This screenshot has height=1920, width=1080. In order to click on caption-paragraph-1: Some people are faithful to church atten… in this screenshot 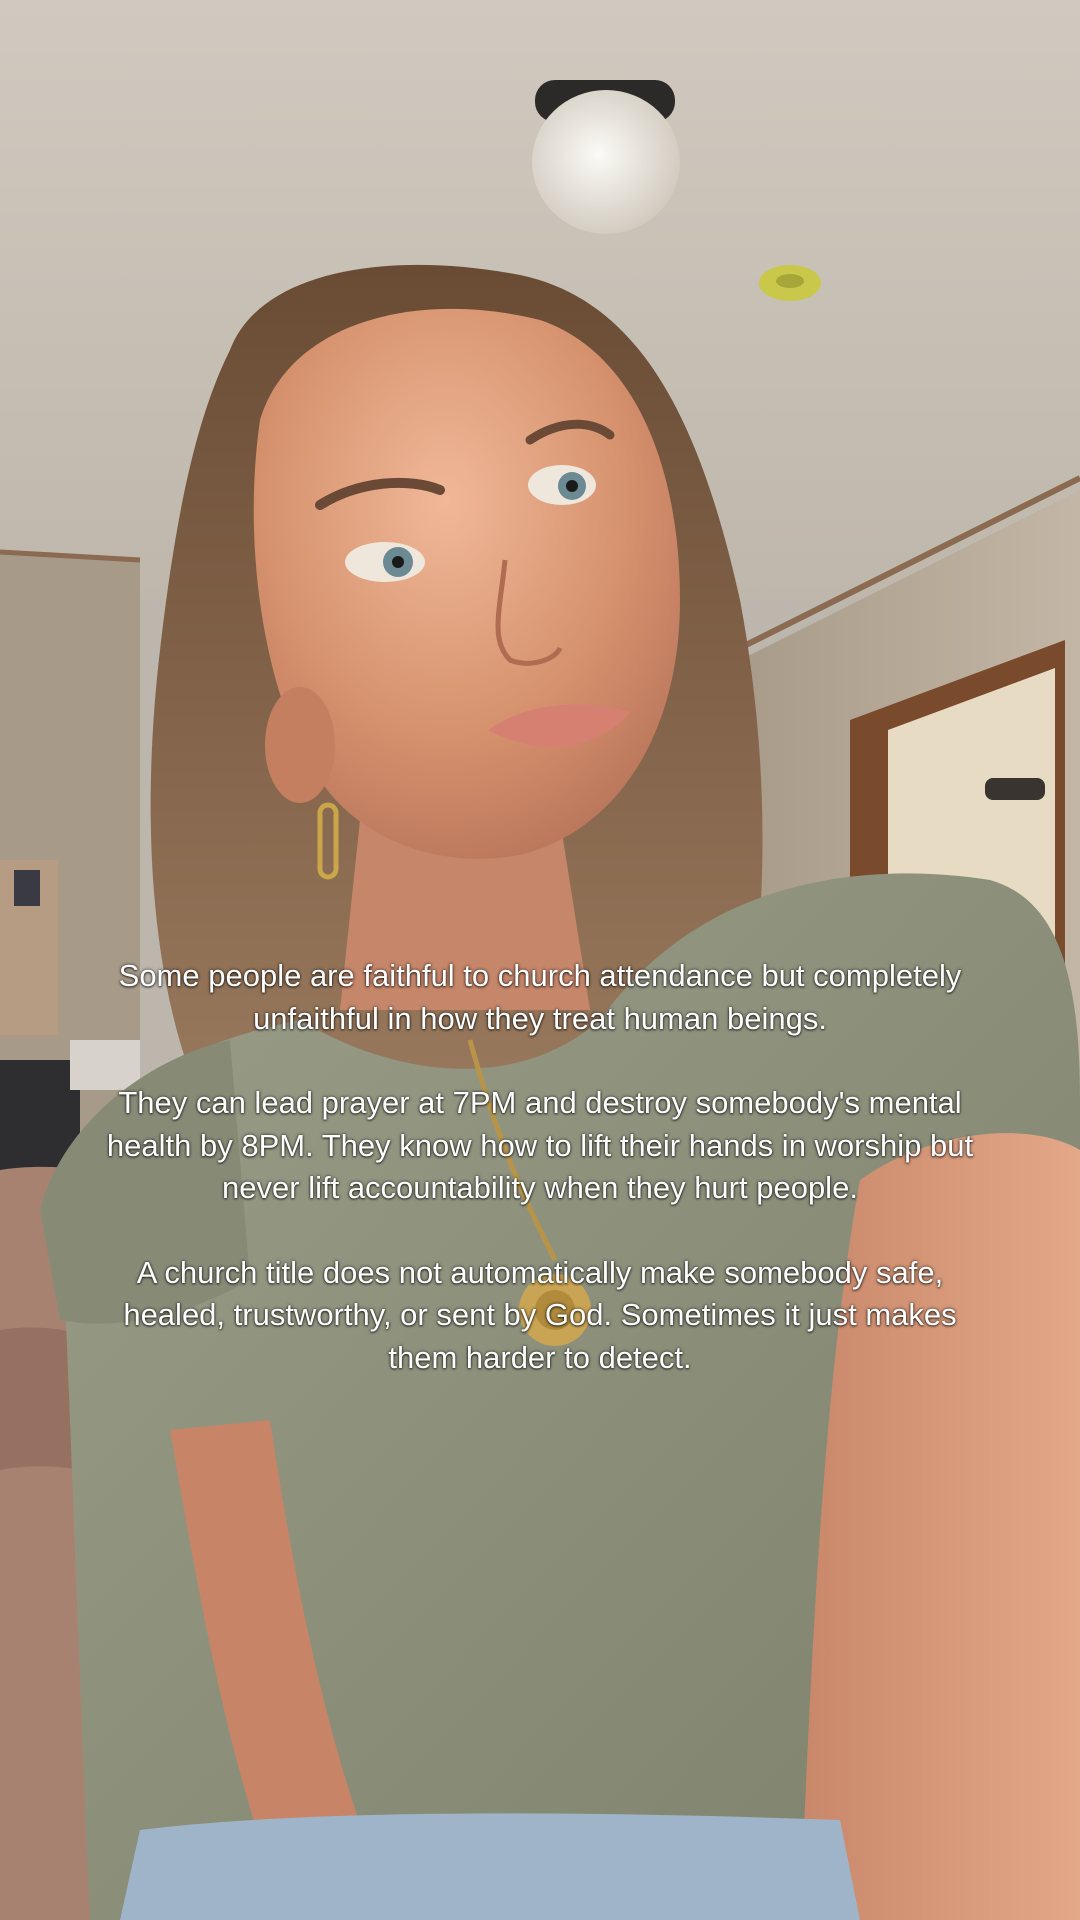, I will do `click(540, 997)`.